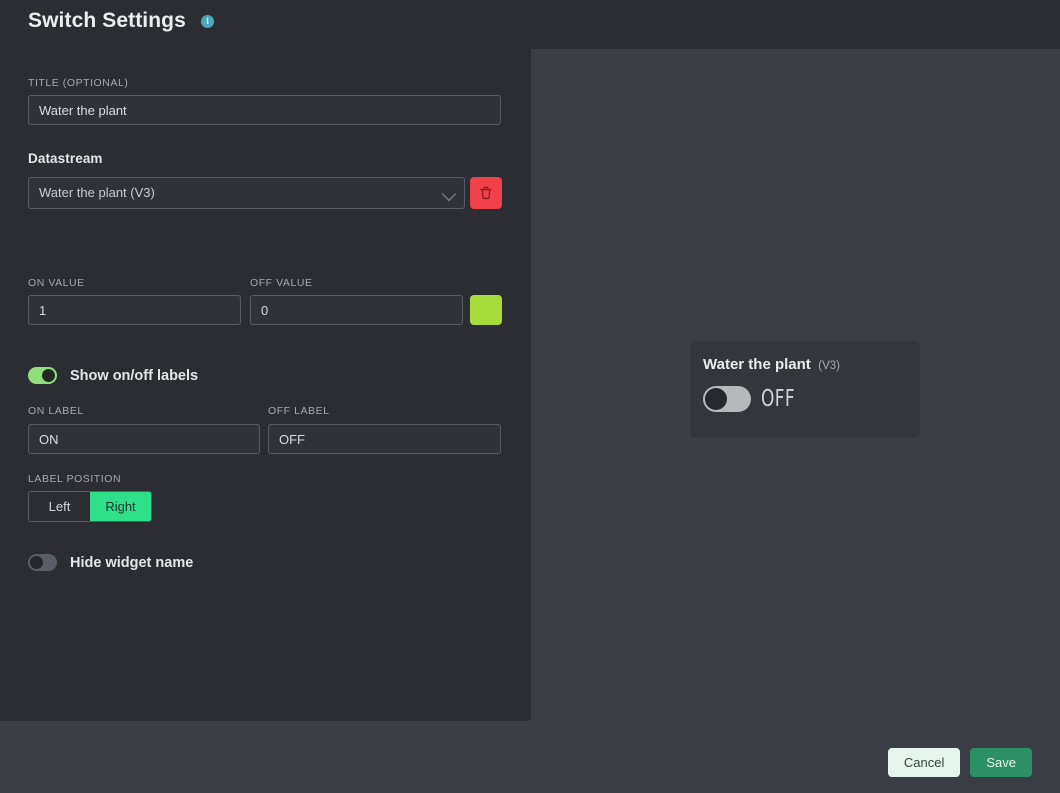 The image size is (1060, 793). Describe the element at coordinates (107, 20) in the screenshot. I see `page-title: Switch Settings` at that location.